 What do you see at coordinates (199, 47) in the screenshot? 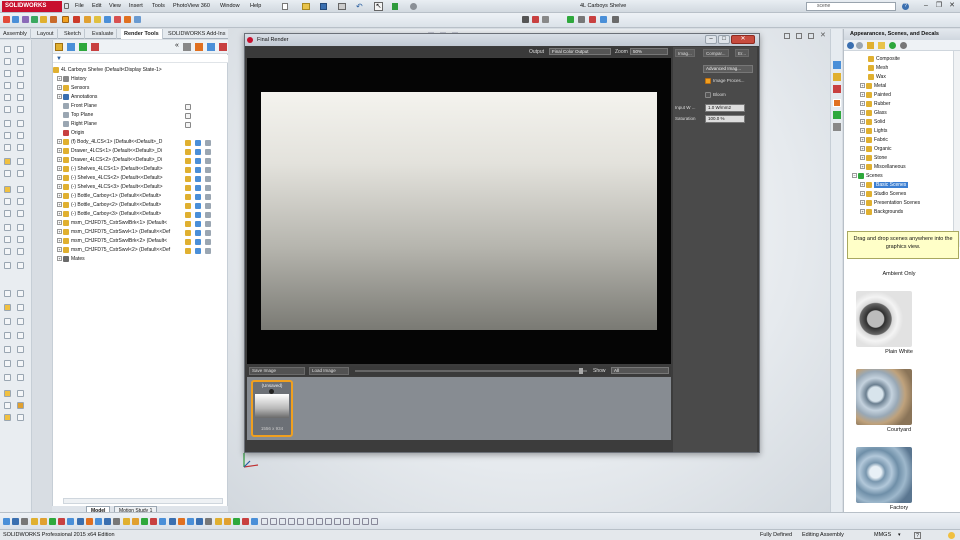
I see `appearance-manager-tab-icon` at bounding box center [199, 47].